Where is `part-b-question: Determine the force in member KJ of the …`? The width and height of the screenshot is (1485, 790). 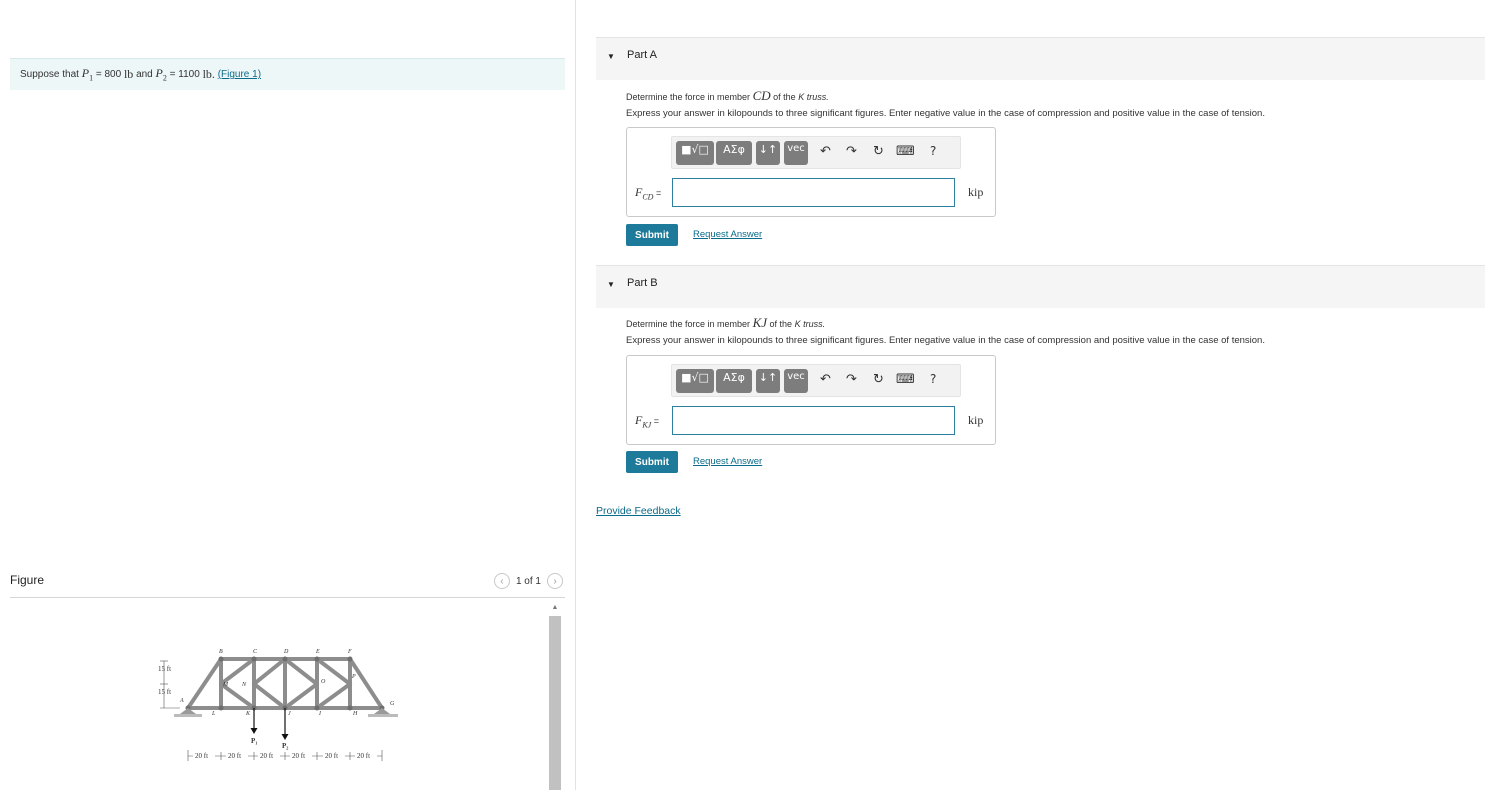 part-b-question: Determine the force in member KJ of the … is located at coordinates (726, 322).